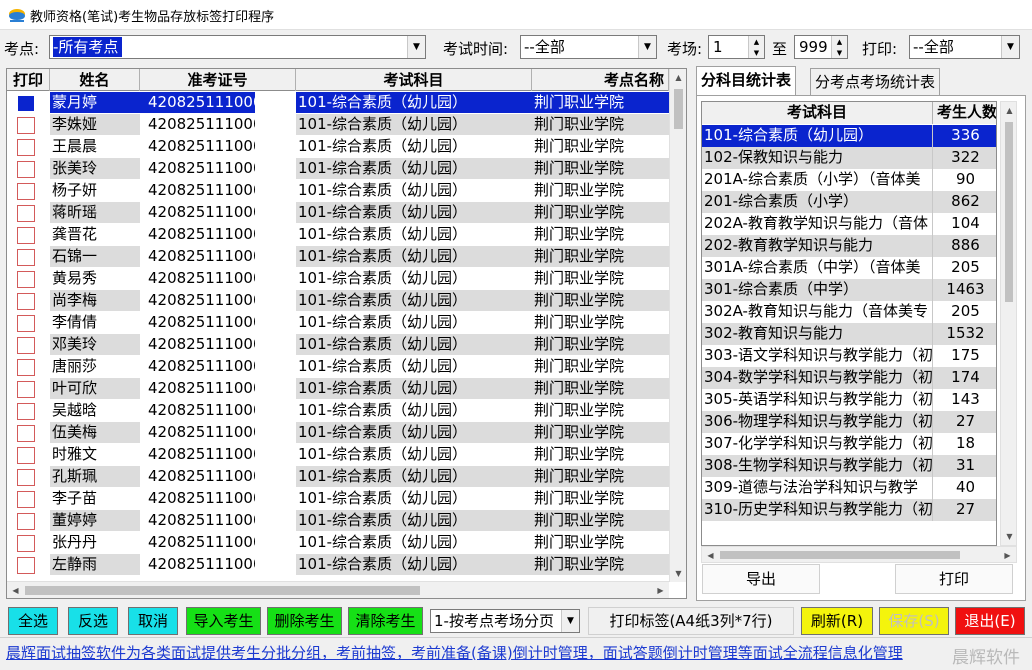 The width and height of the screenshot is (1032, 670). I want to click on name-cell: 叶可欣, so click(95, 389).